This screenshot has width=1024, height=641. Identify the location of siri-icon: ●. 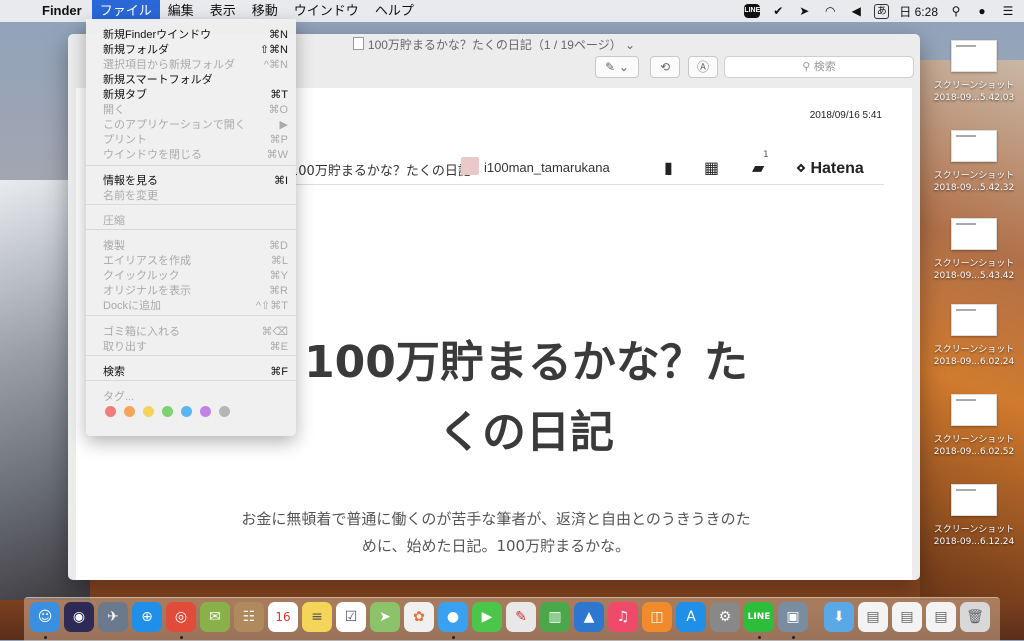
(982, 11).